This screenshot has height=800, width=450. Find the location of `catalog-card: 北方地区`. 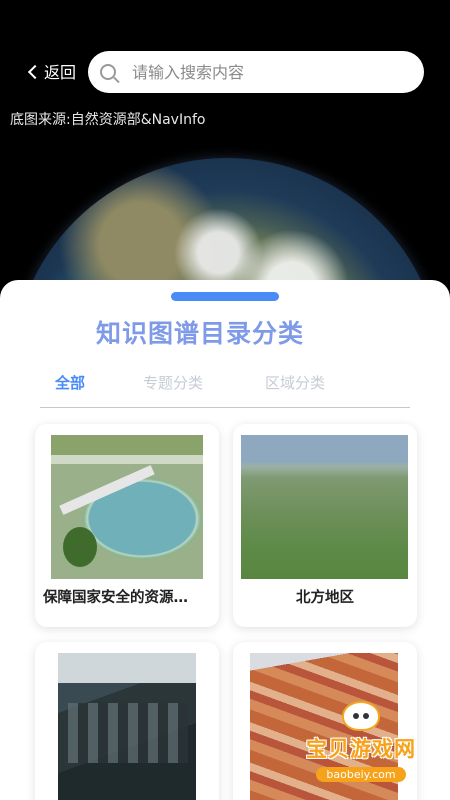

catalog-card: 北方地区 is located at coordinates (325, 525).